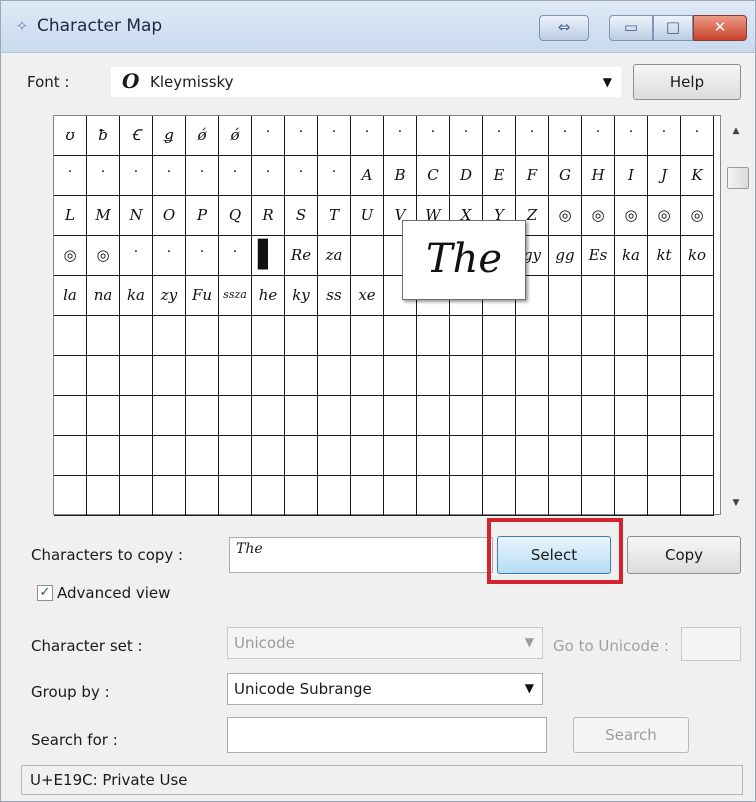 Image resolution: width=756 pixels, height=802 pixels. Describe the element at coordinates (70, 216) in the screenshot. I see `character-cell: L` at that location.